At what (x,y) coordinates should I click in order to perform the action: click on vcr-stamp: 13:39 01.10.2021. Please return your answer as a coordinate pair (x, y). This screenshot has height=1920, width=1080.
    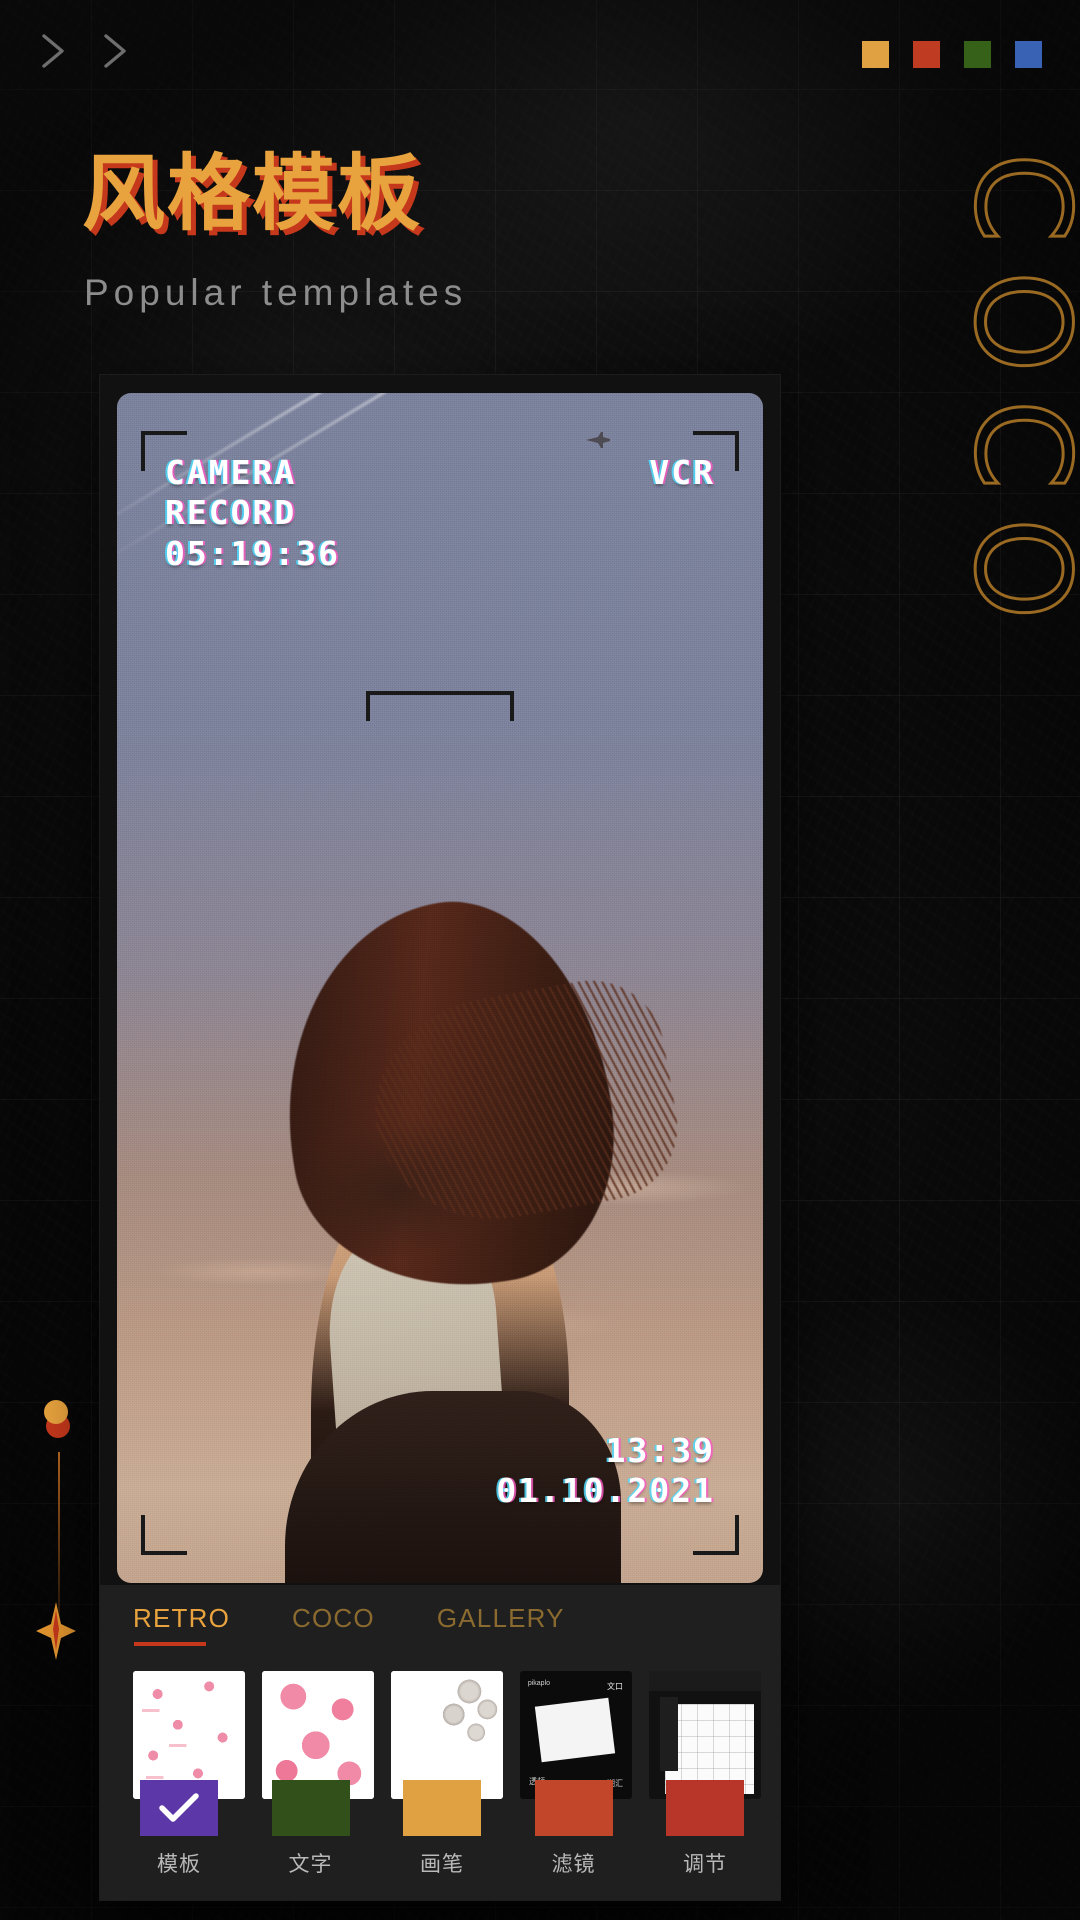
    Looking at the image, I should click on (605, 1471).